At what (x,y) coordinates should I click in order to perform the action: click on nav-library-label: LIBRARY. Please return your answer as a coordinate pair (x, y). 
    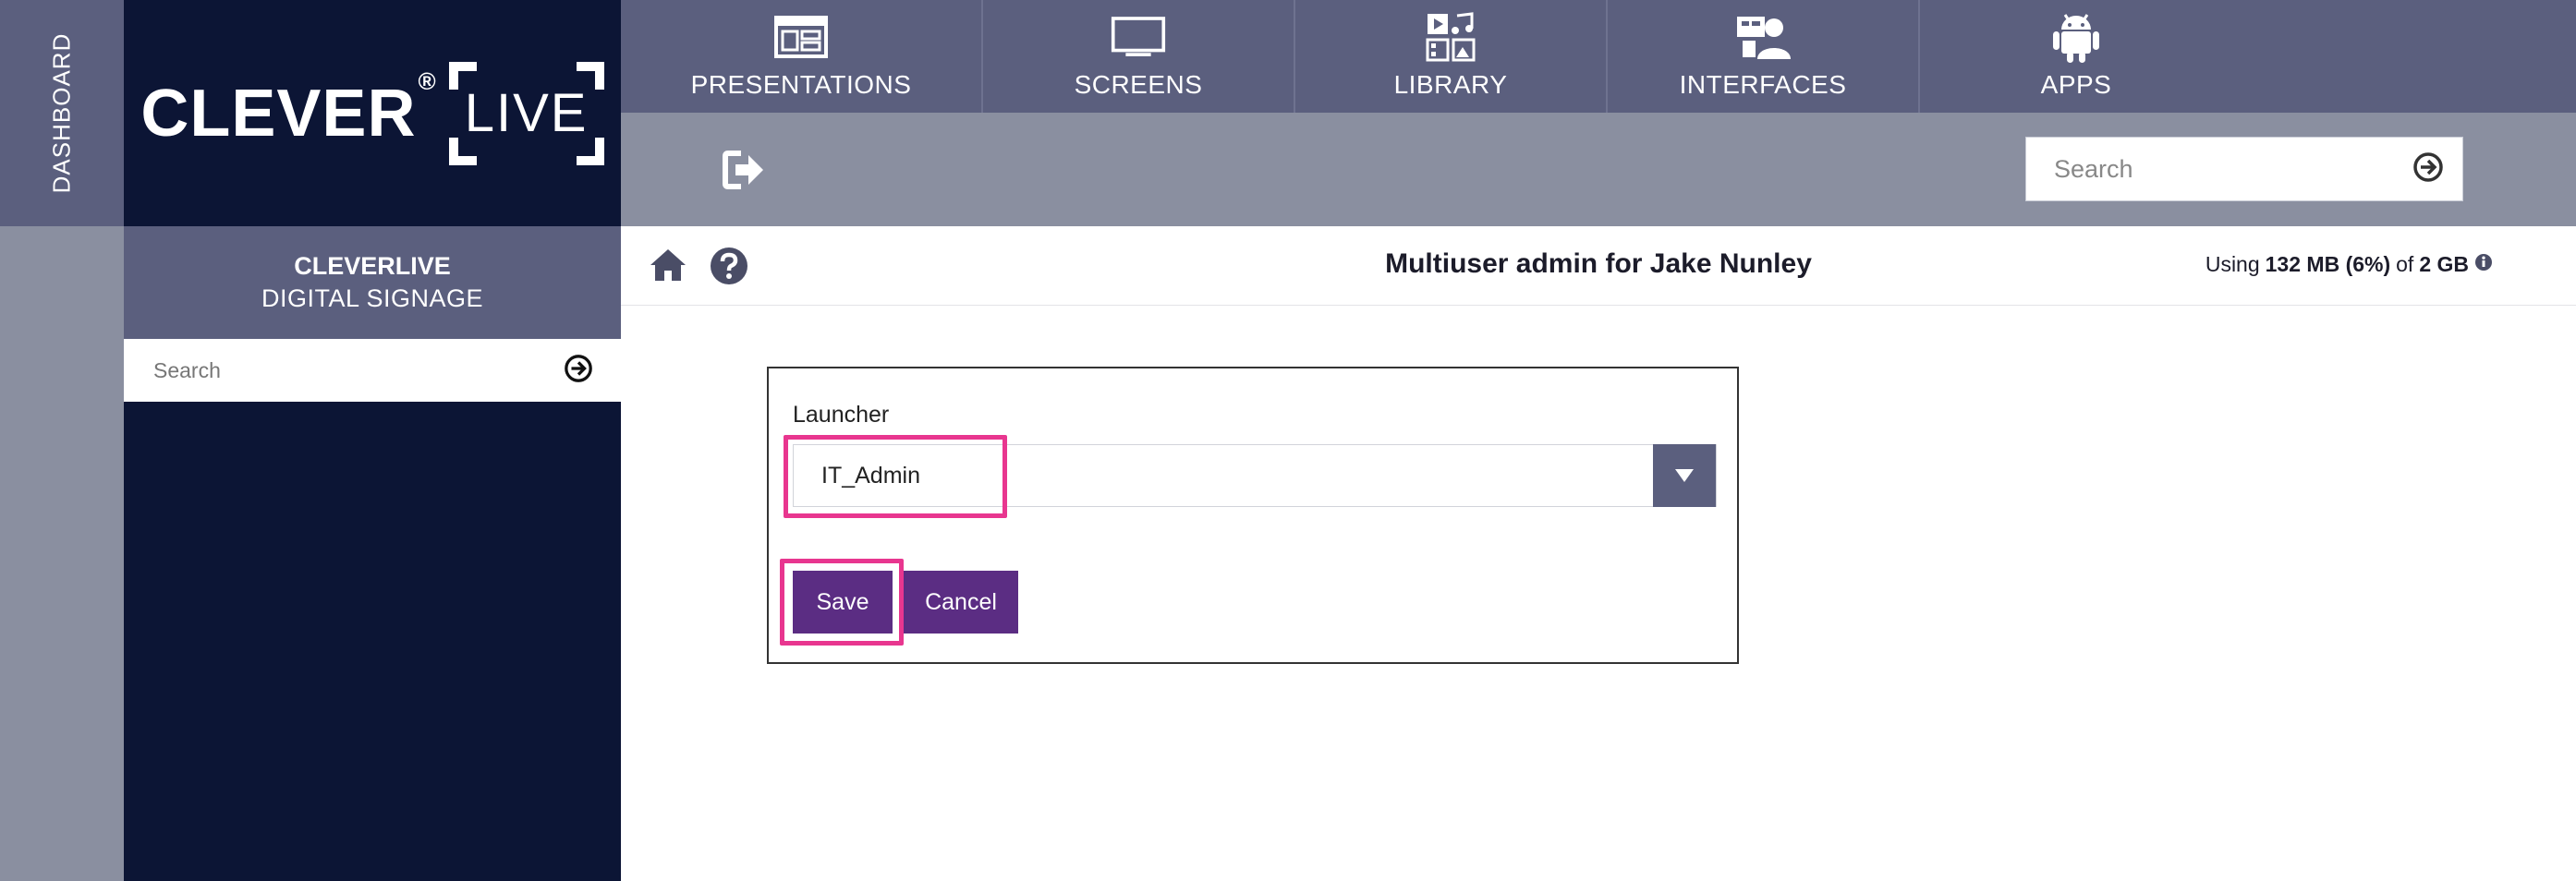
    Looking at the image, I should click on (1450, 85).